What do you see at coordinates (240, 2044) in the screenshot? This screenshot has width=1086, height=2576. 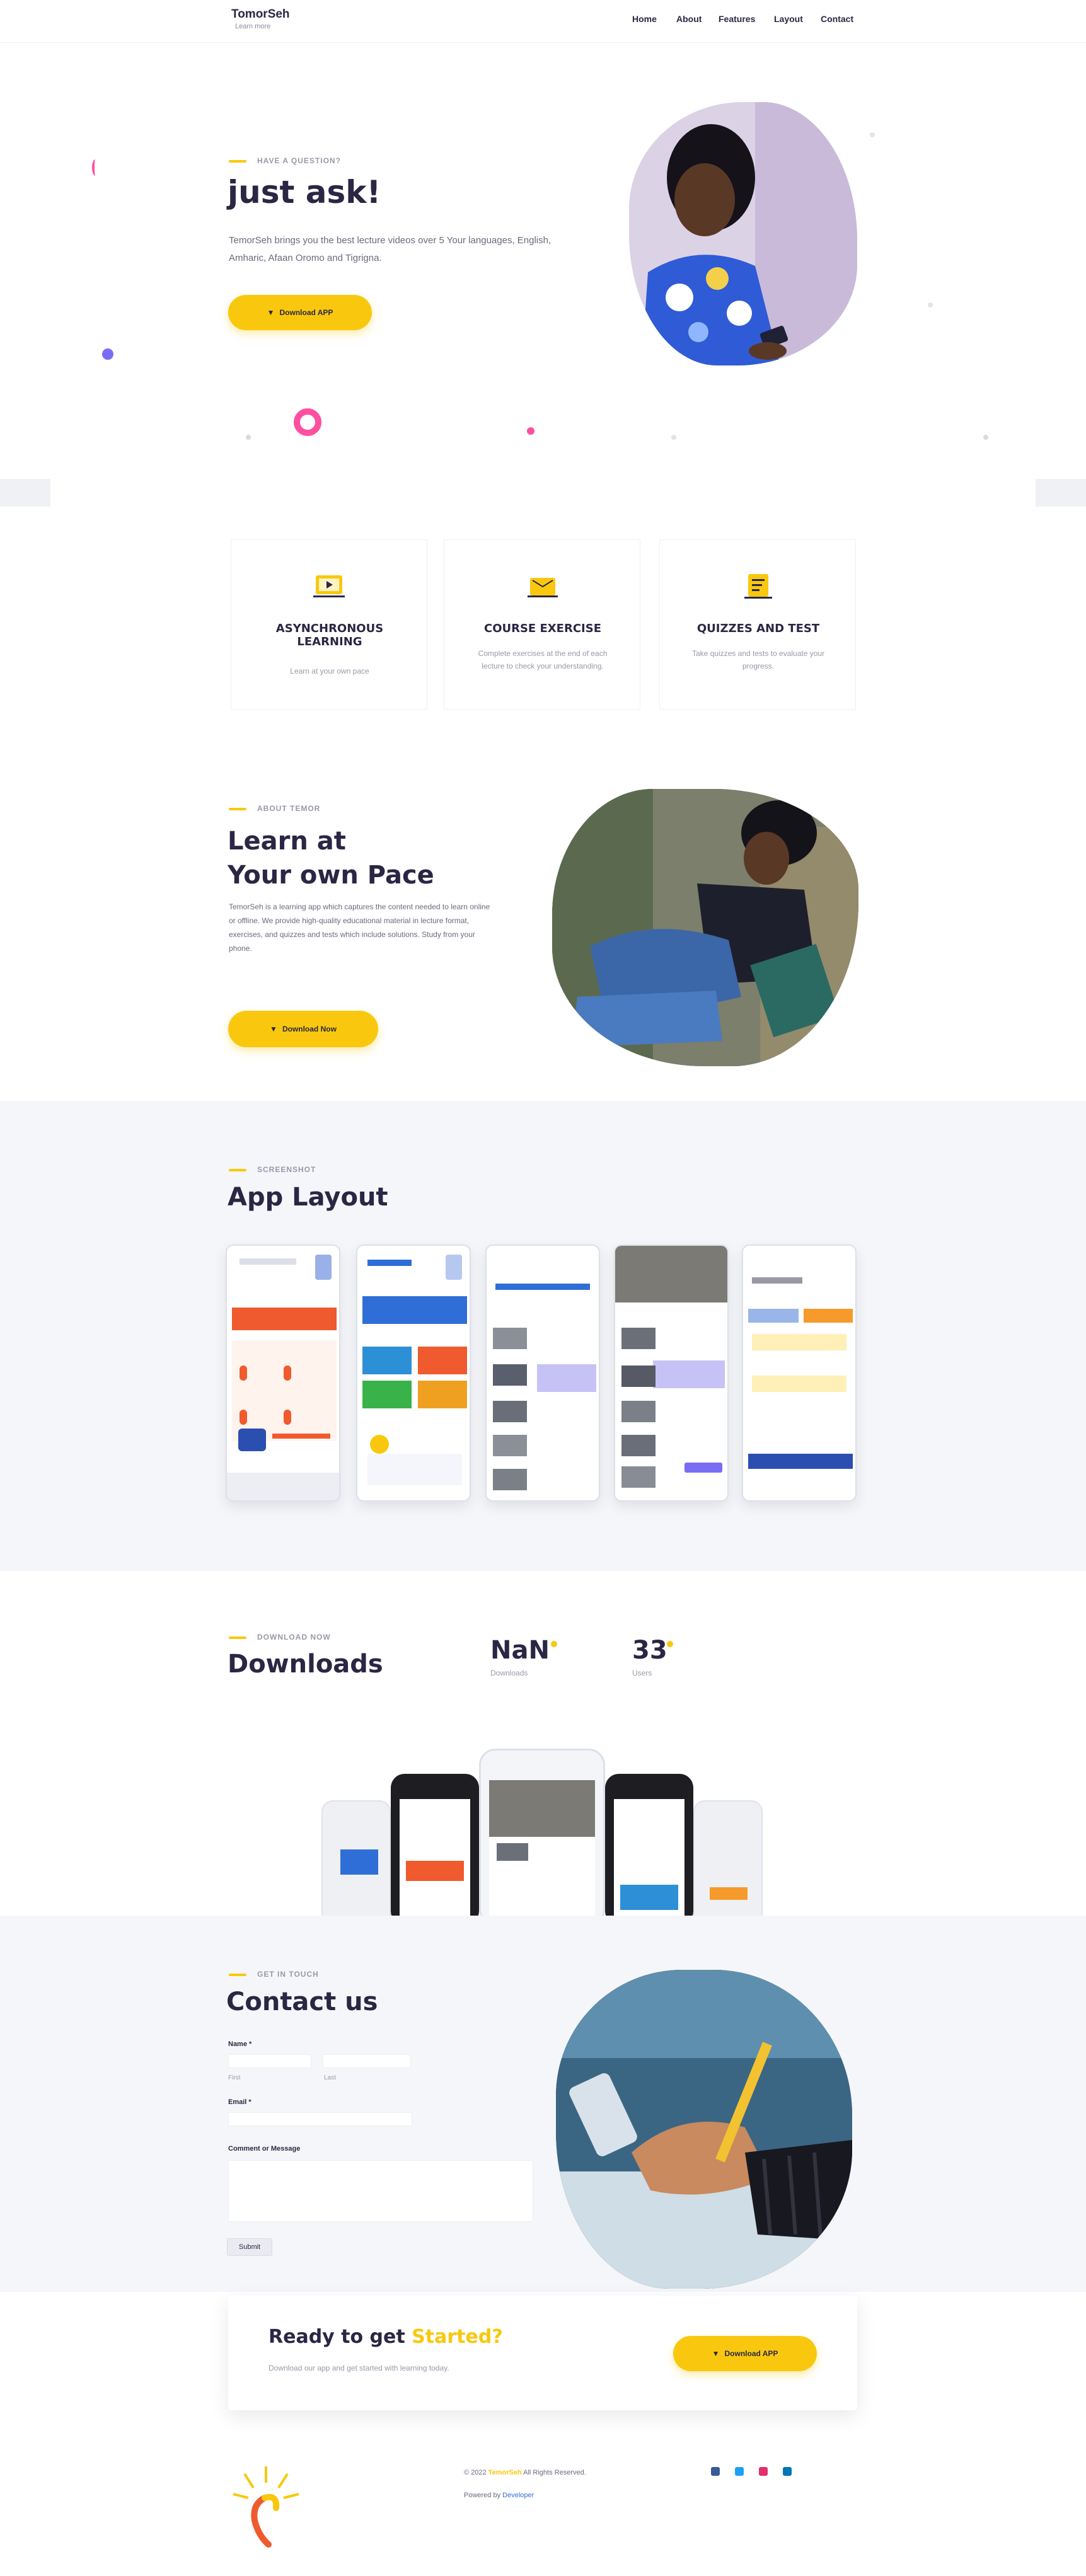 I see `name-label: Name *` at bounding box center [240, 2044].